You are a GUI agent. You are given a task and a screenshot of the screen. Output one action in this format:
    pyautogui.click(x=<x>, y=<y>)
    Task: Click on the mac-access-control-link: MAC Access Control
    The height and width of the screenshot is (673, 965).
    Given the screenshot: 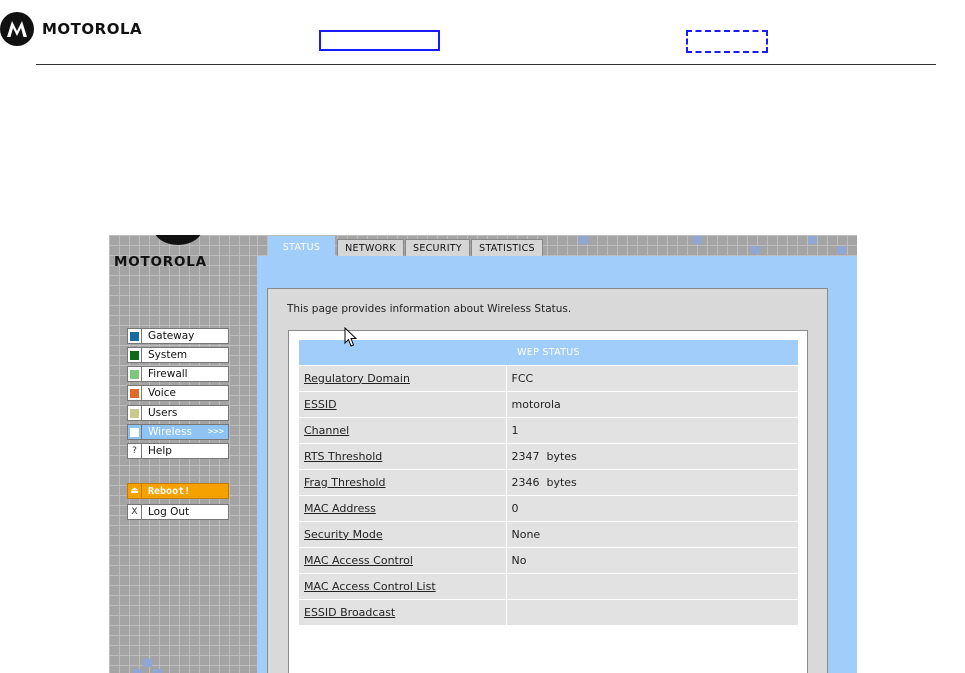 What is the action you would take?
    pyautogui.click(x=358, y=560)
    